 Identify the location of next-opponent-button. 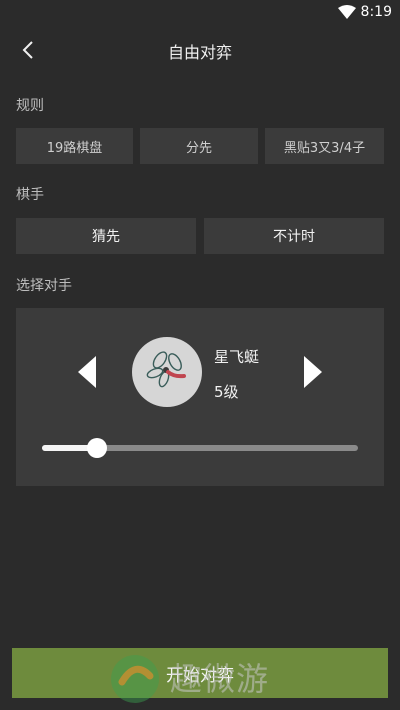
(312, 372).